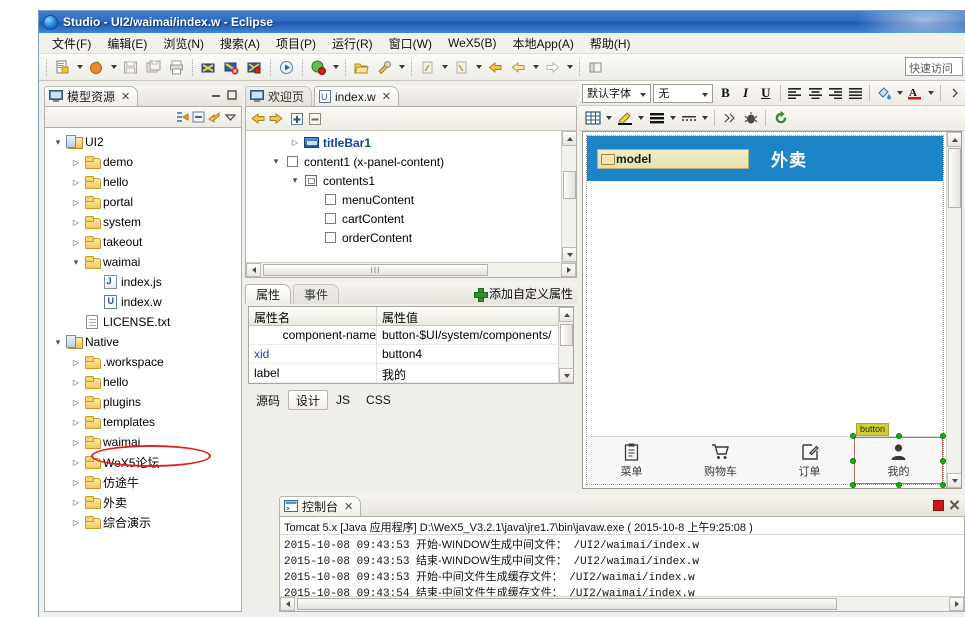 The image size is (965, 617). I want to click on new-icon, so click(62, 67).